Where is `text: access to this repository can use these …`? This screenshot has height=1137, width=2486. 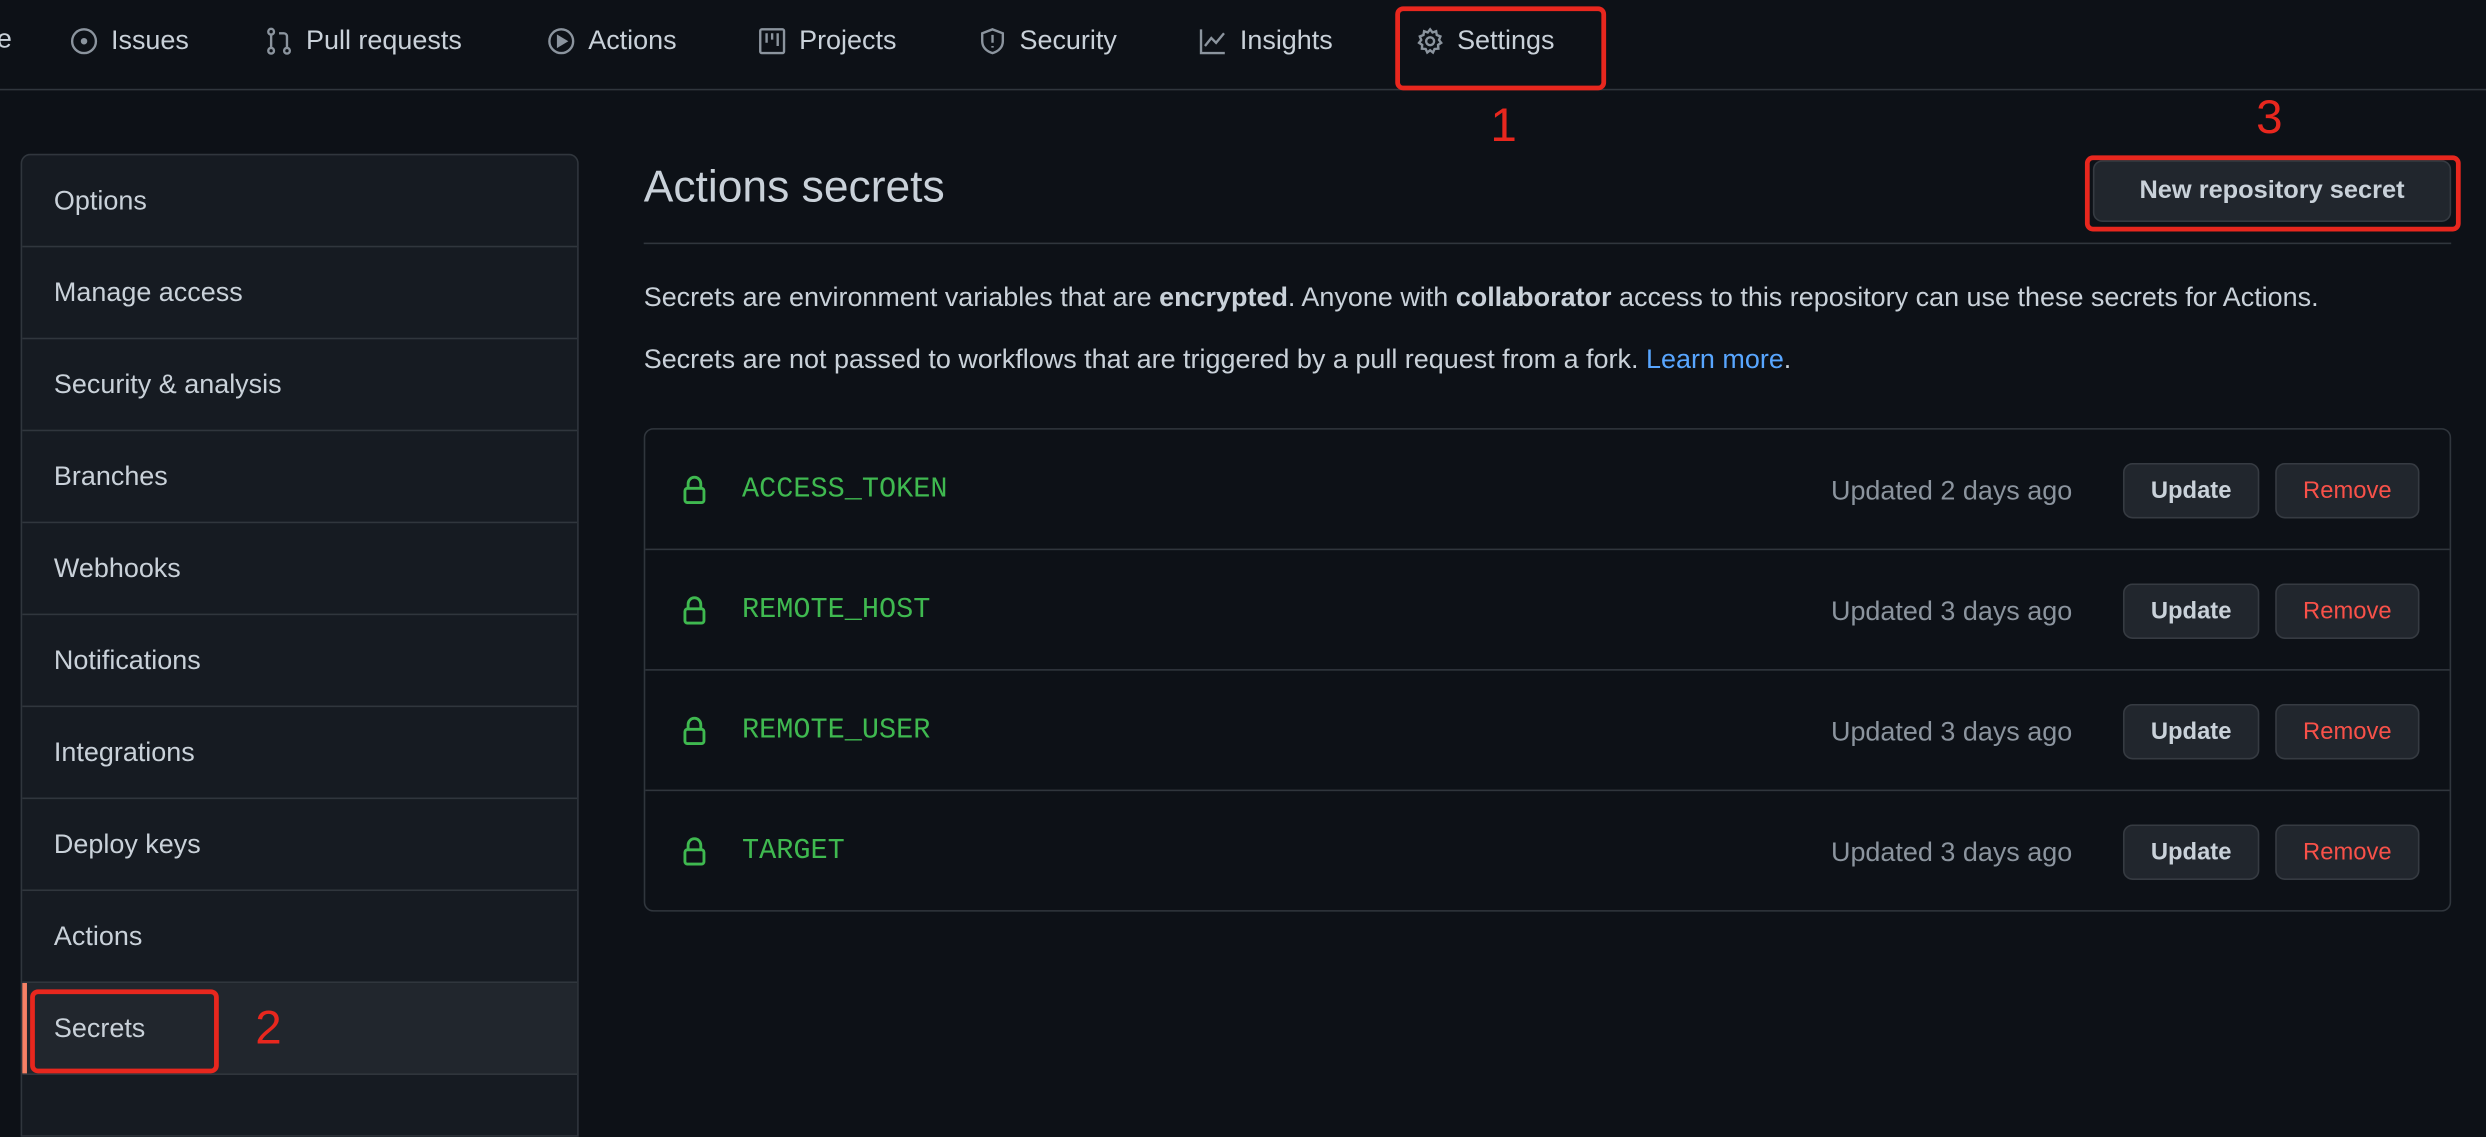 text: access to this repository can use these … is located at coordinates (1965, 297).